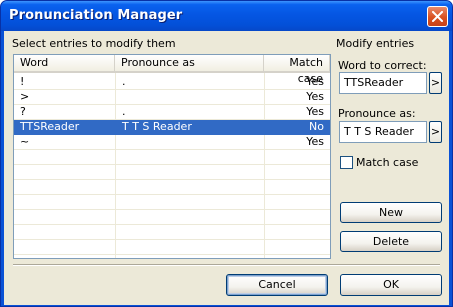 The image size is (453, 307). Describe the element at coordinates (157, 126) in the screenshot. I see `cell-pronounce: T T S Reader` at that location.